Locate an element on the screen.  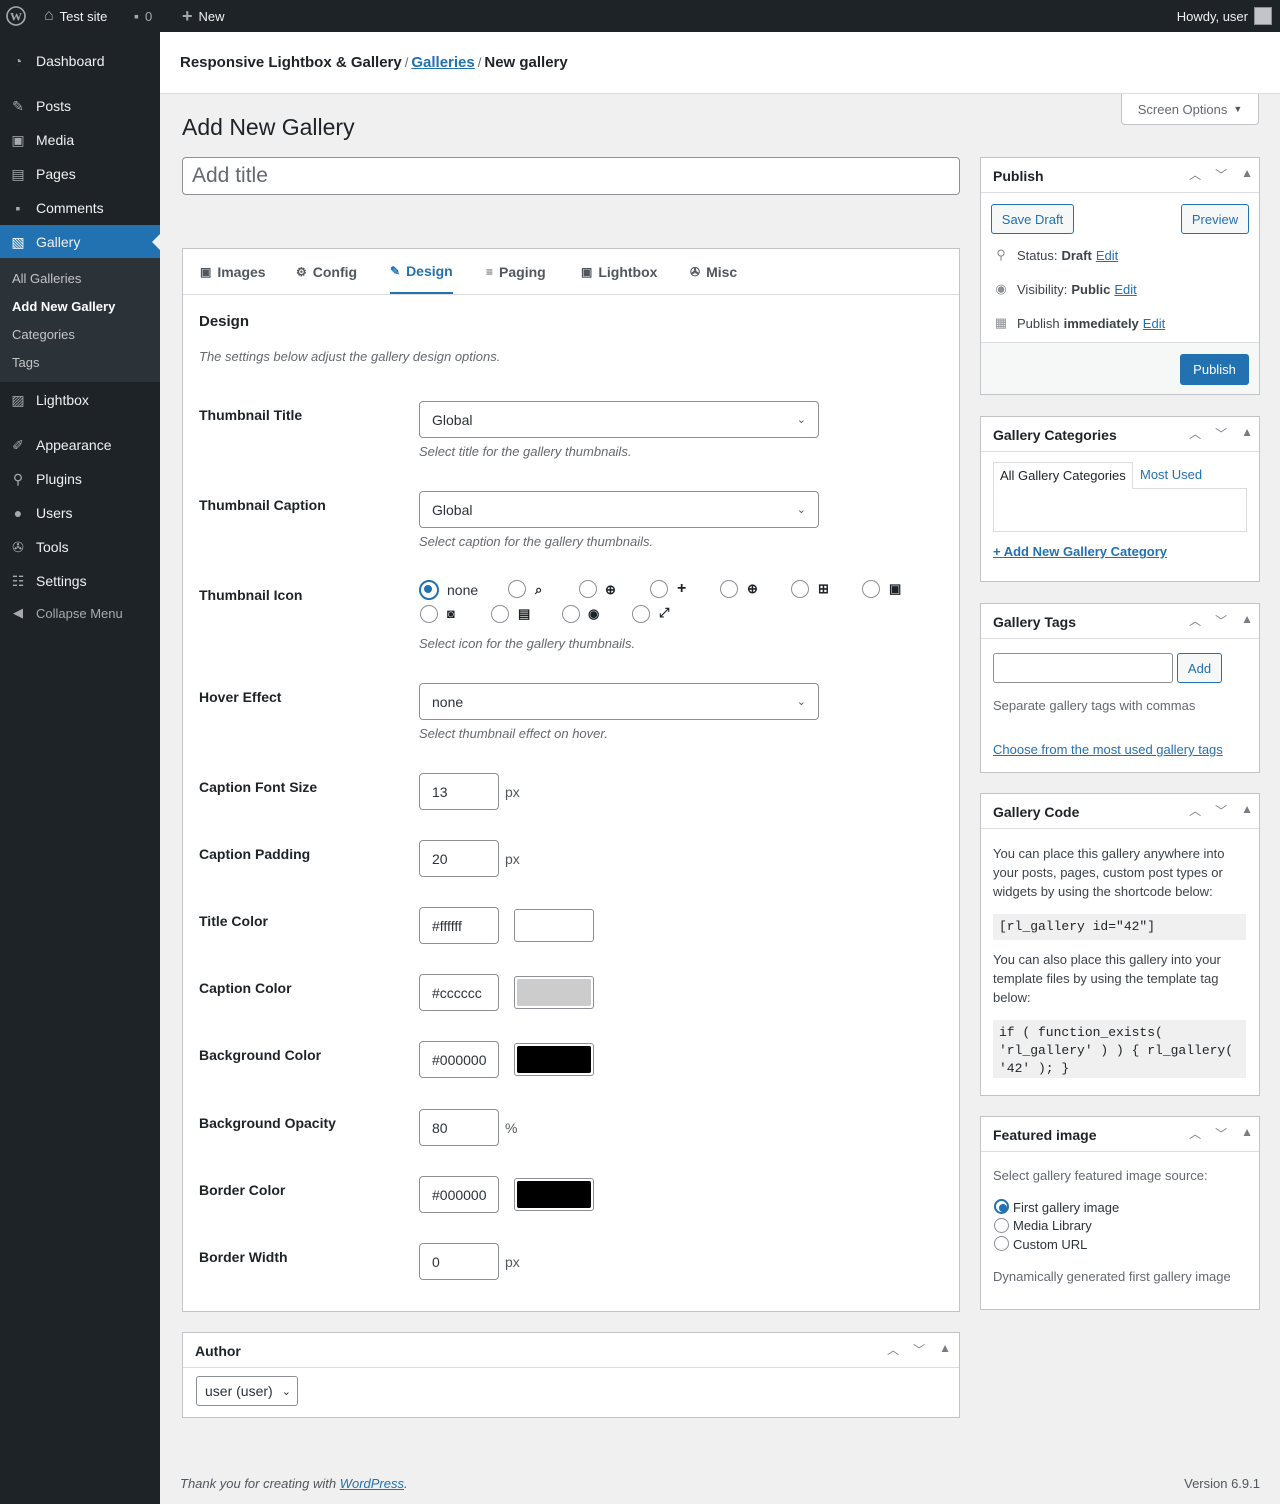
caption-font-size-input: 13 is located at coordinates (459, 791).